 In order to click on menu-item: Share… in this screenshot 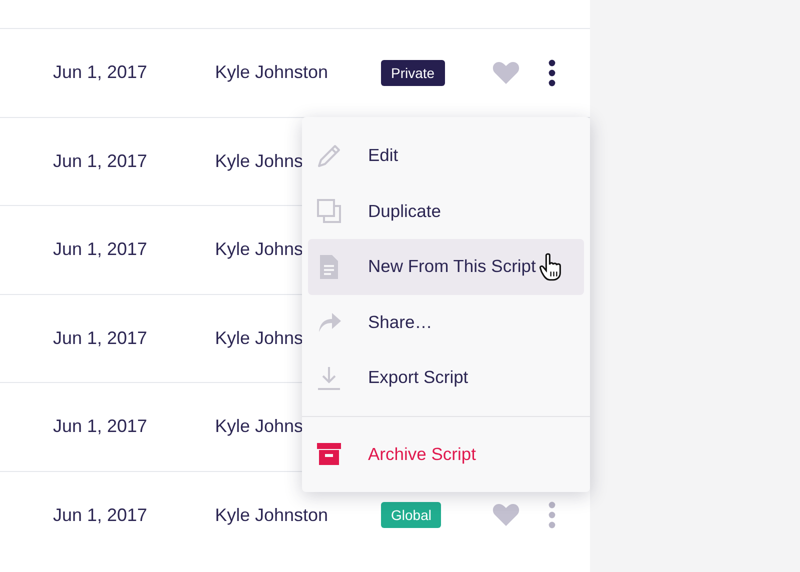, I will do `click(446, 322)`.